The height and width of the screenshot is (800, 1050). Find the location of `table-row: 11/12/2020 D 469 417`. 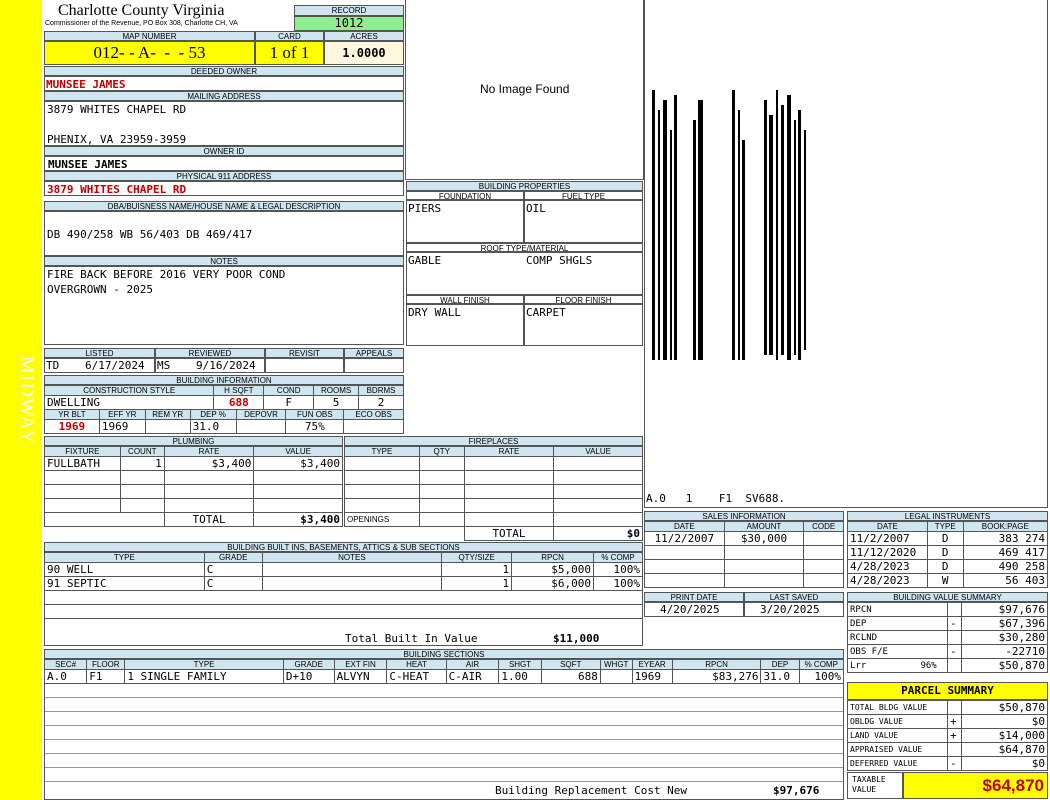

table-row: 11/12/2020 D 469 417 is located at coordinates (948, 552).